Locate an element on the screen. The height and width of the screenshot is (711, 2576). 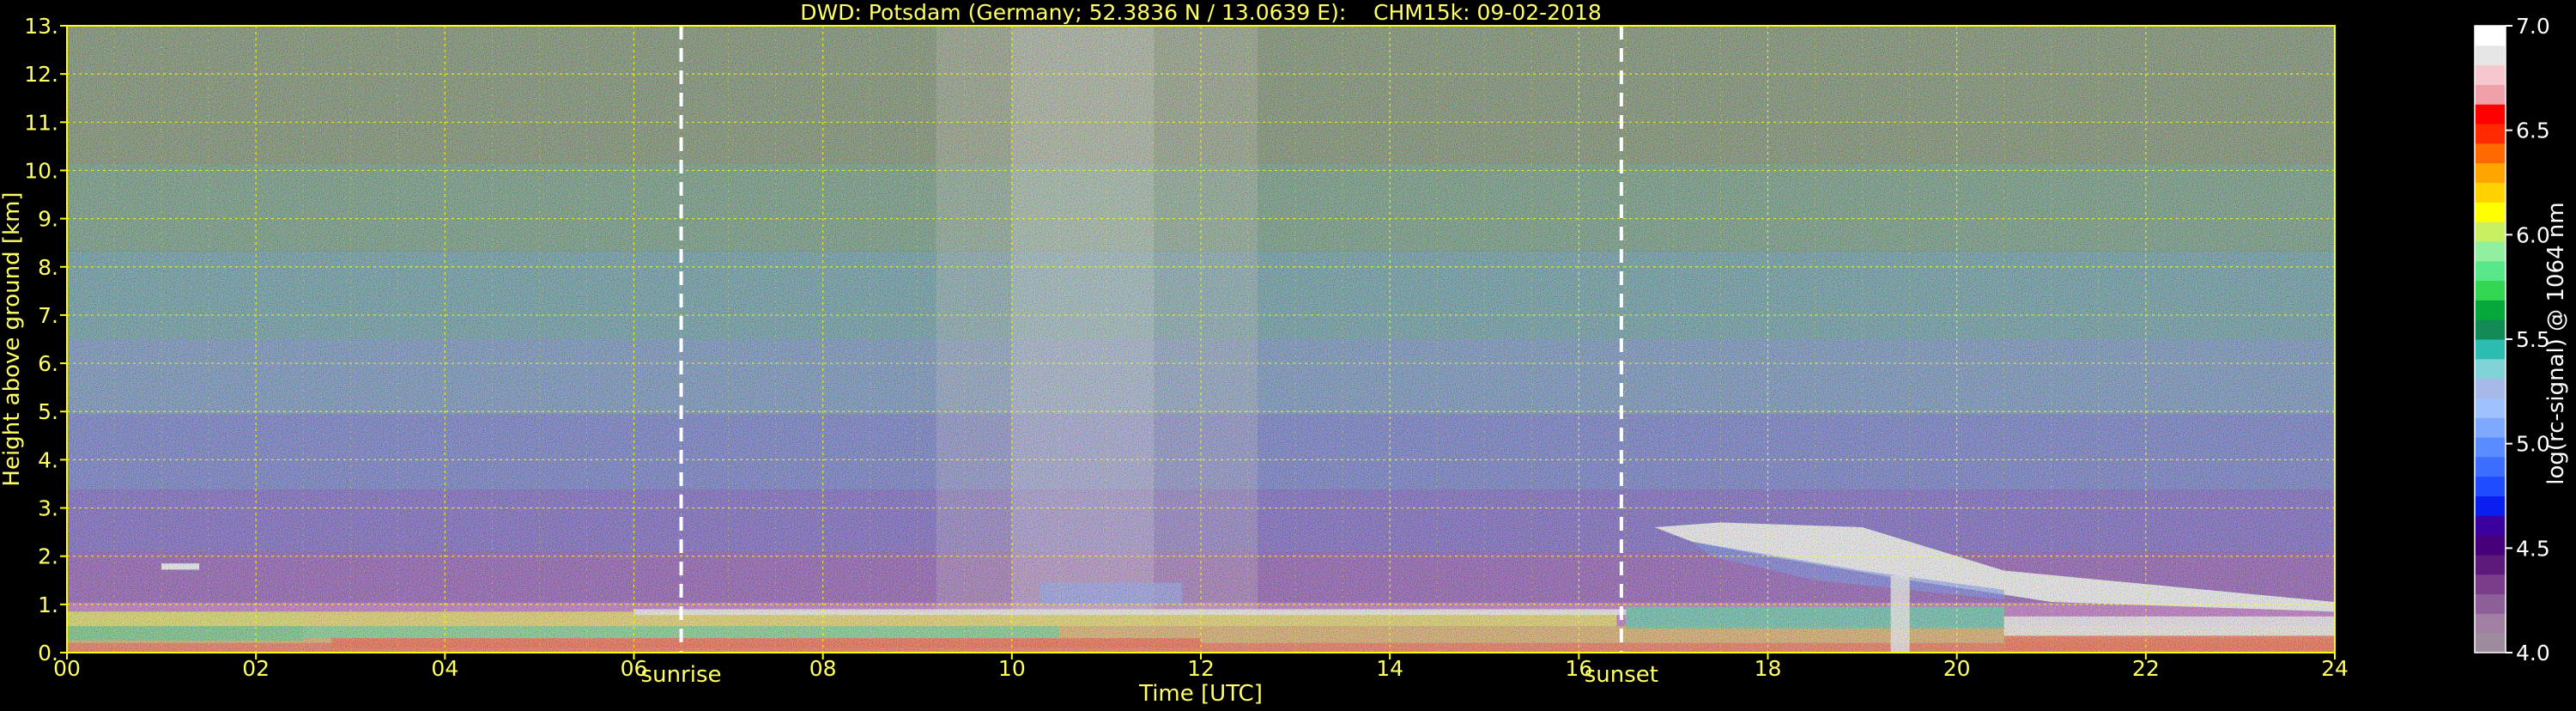
colorbar-tick-label: 6.5 is located at coordinates (2533, 130).